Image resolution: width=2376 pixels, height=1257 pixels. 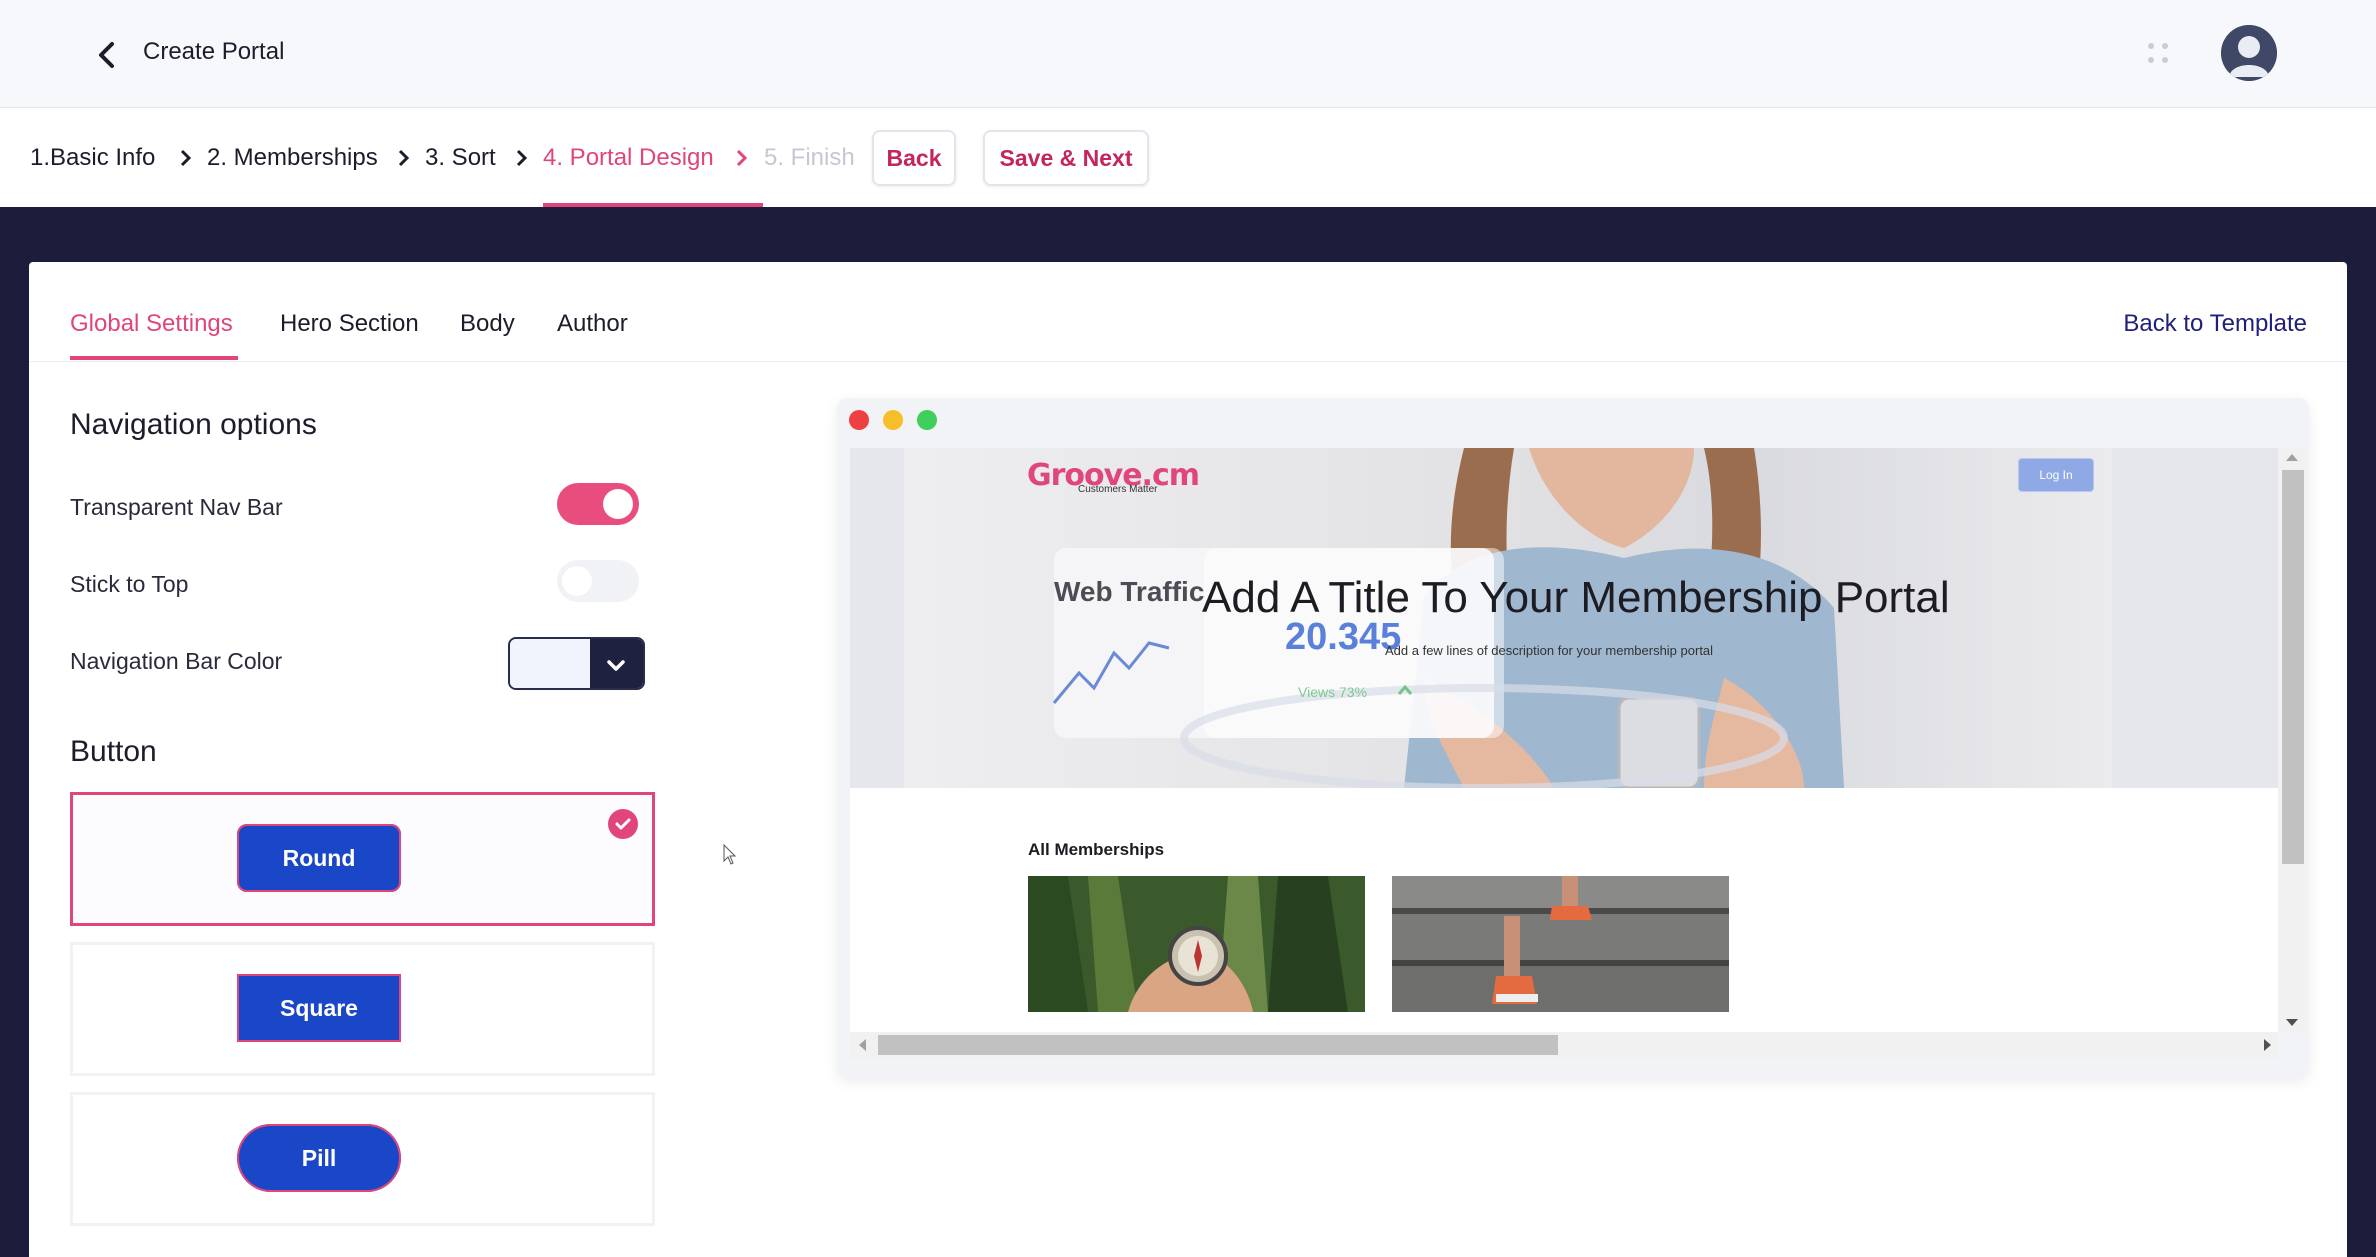 What do you see at coordinates (1576, 597) in the screenshot?
I see `preview-hero-title: Add A Title To Your Membership Portal` at bounding box center [1576, 597].